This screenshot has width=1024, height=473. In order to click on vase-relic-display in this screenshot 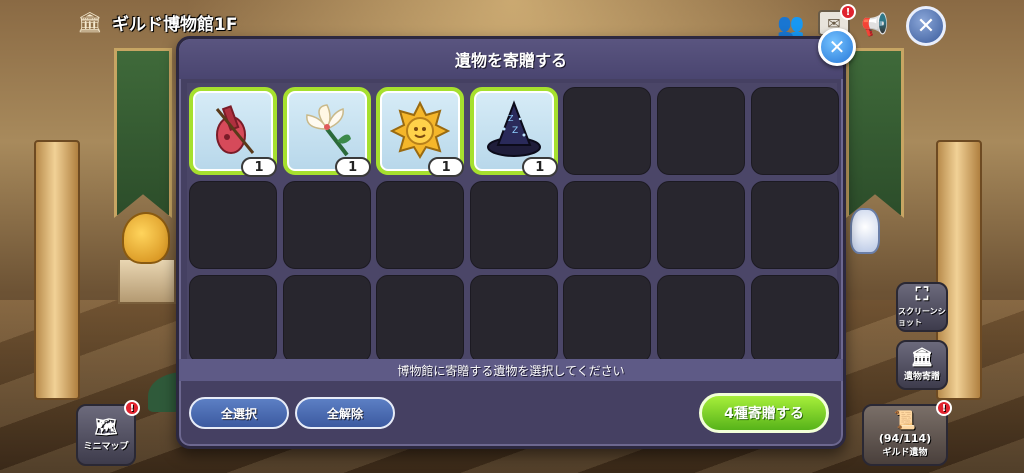, I will do `click(865, 231)`.